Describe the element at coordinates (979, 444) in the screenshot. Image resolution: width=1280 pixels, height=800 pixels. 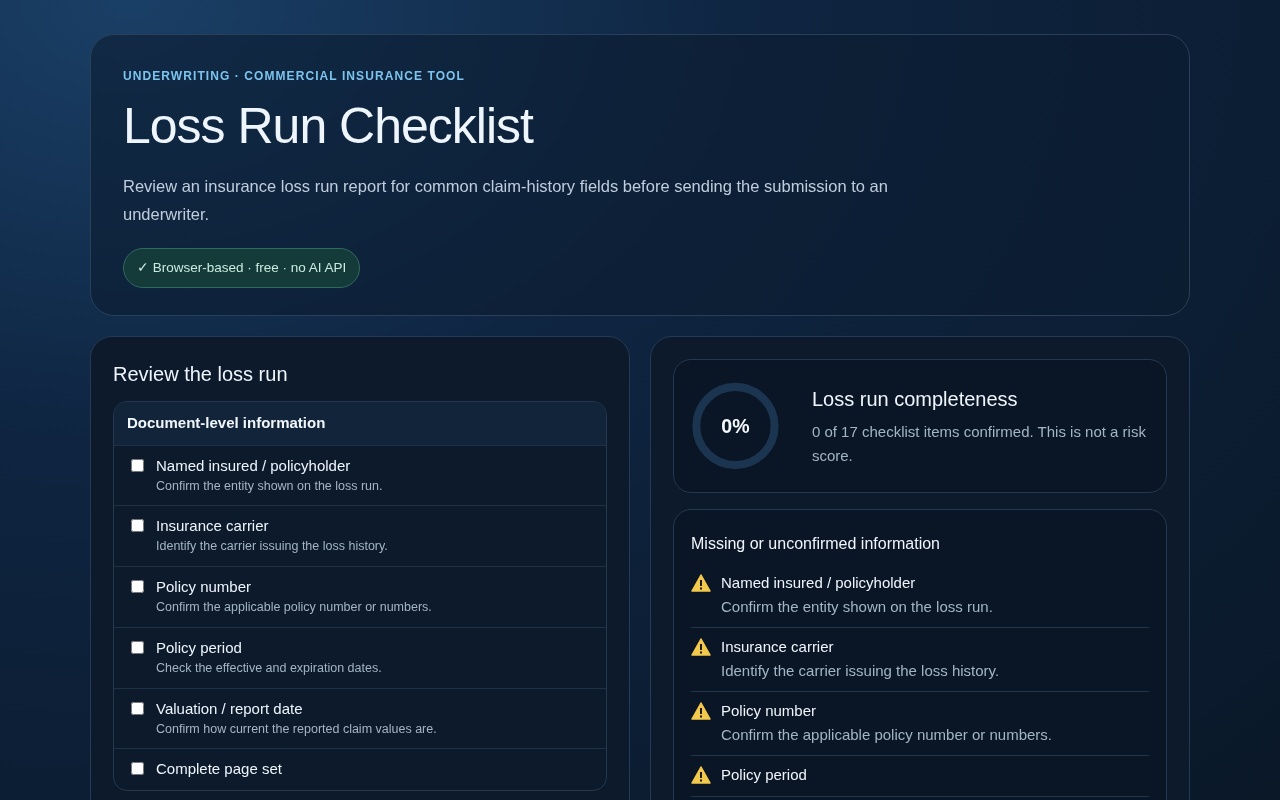
I see `completeness-summary: 0 of 17 checklist items confirmed. This is not a risk score.` at that location.